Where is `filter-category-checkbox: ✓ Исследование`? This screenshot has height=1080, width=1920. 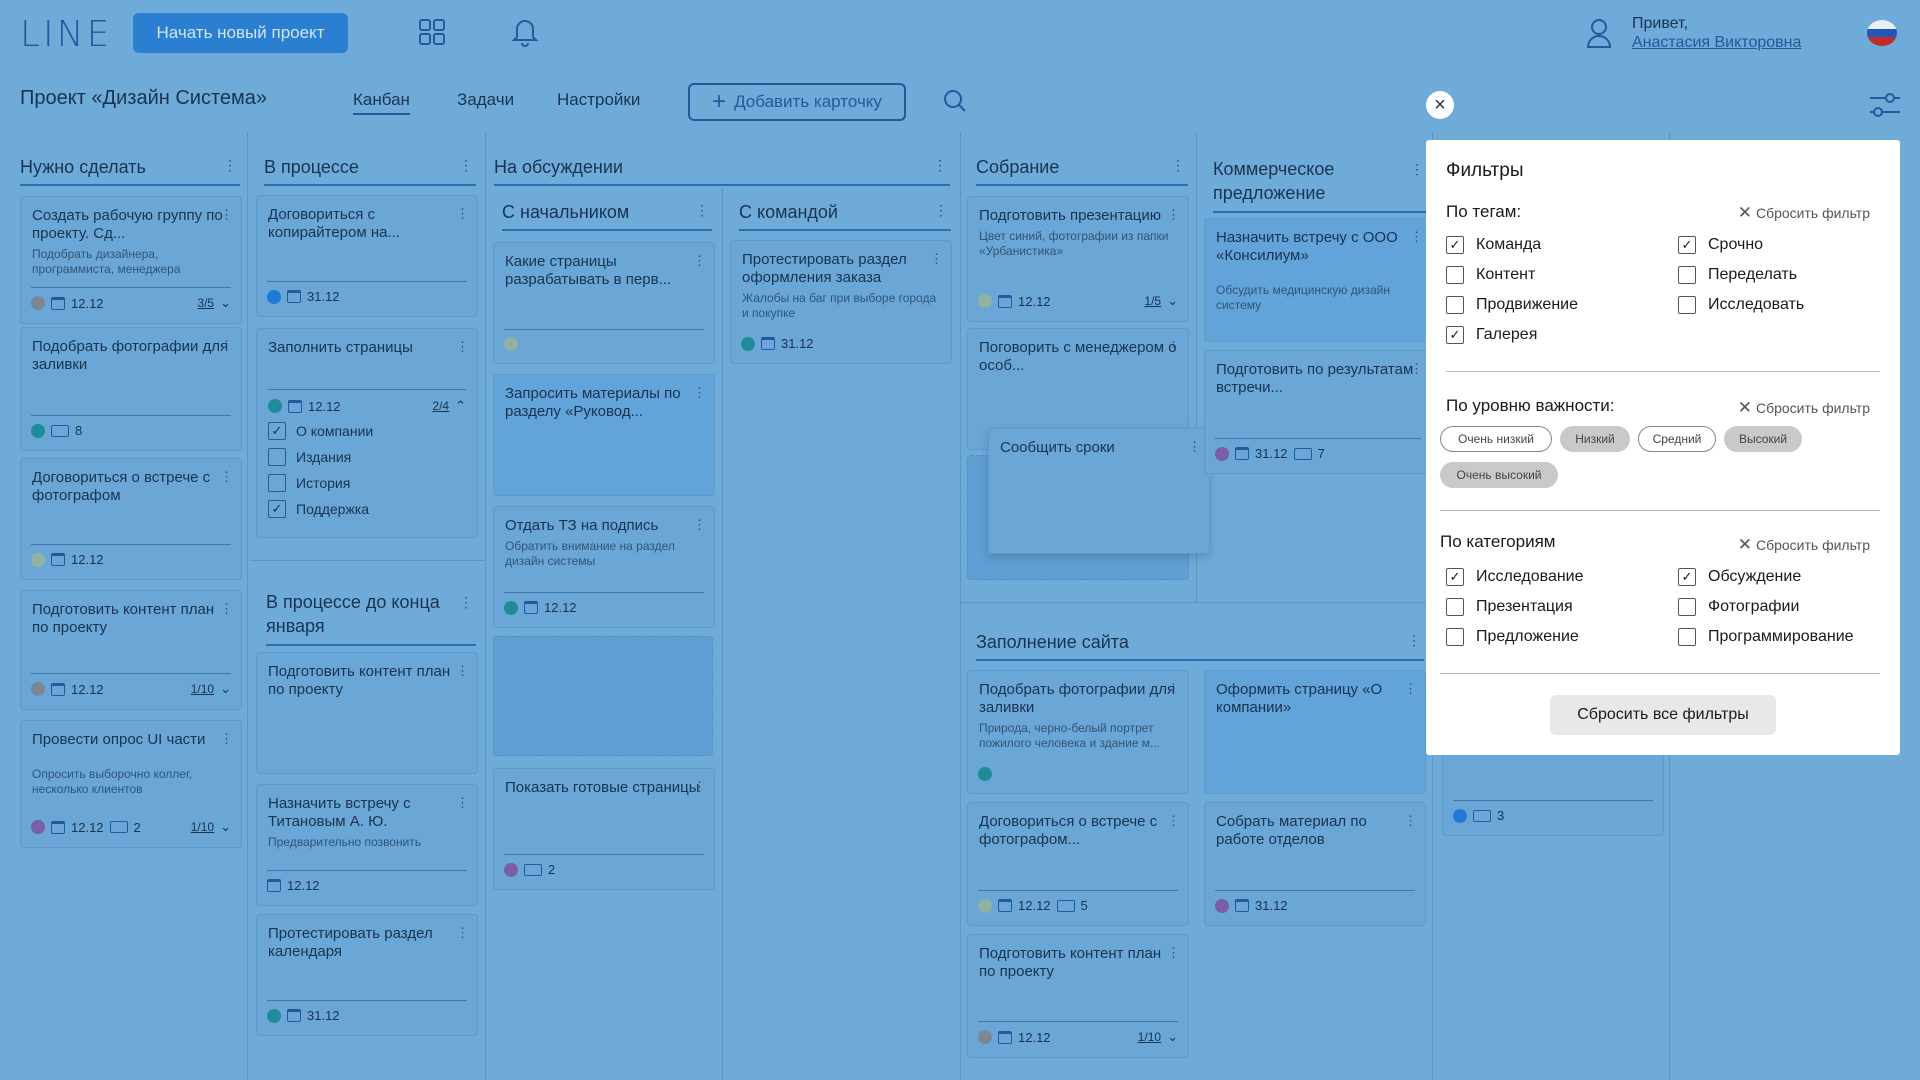
filter-category-checkbox: ✓ Исследование is located at coordinates (1515, 577).